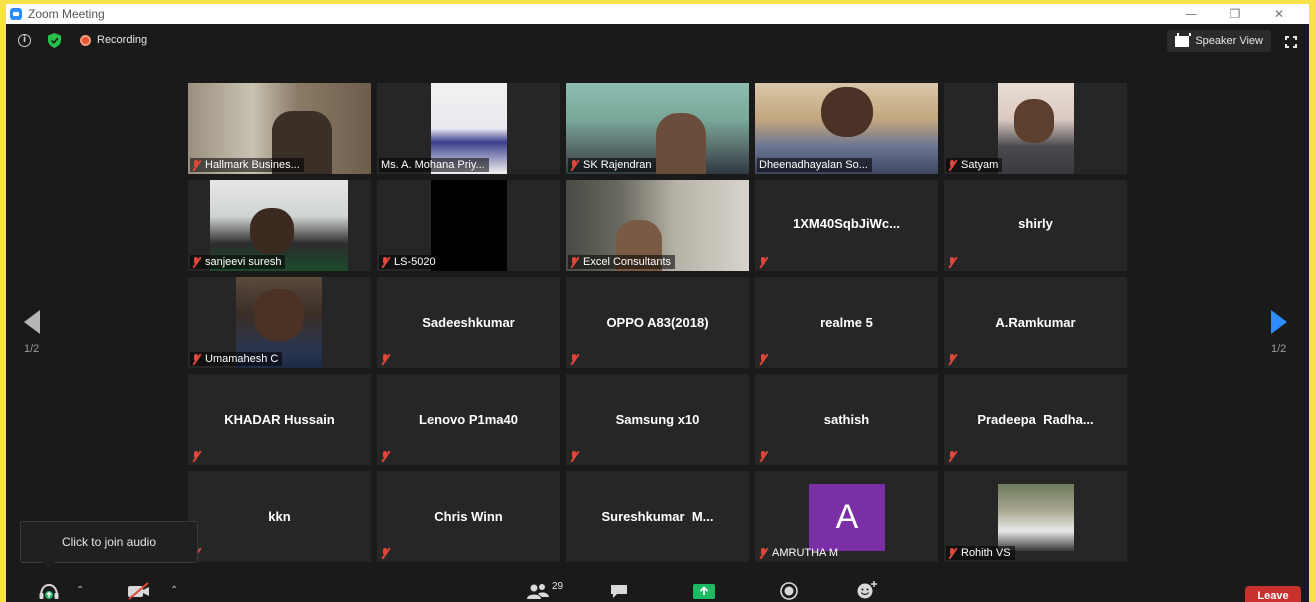  Describe the element at coordinates (238, 262) in the screenshot. I see `participant-name-label: sanjeevi suresh` at that location.